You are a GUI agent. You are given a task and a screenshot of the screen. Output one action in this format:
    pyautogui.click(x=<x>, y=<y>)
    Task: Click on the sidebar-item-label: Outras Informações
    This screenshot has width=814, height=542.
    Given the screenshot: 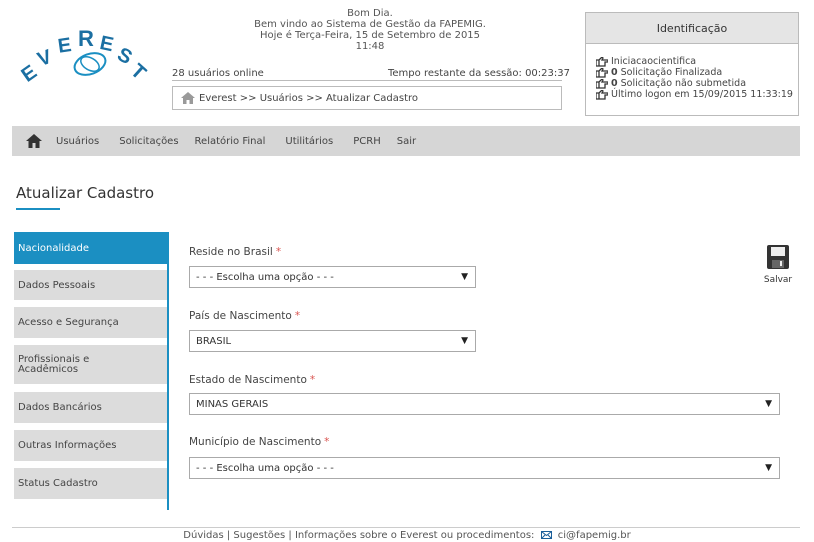 What is the action you would take?
    pyautogui.click(x=67, y=445)
    